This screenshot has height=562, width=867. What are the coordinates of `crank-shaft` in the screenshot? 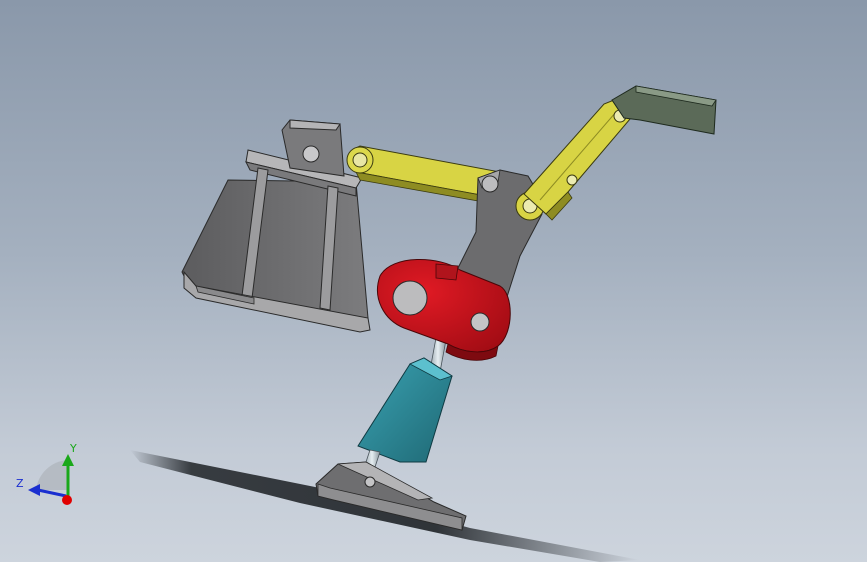 It's located at (410, 298).